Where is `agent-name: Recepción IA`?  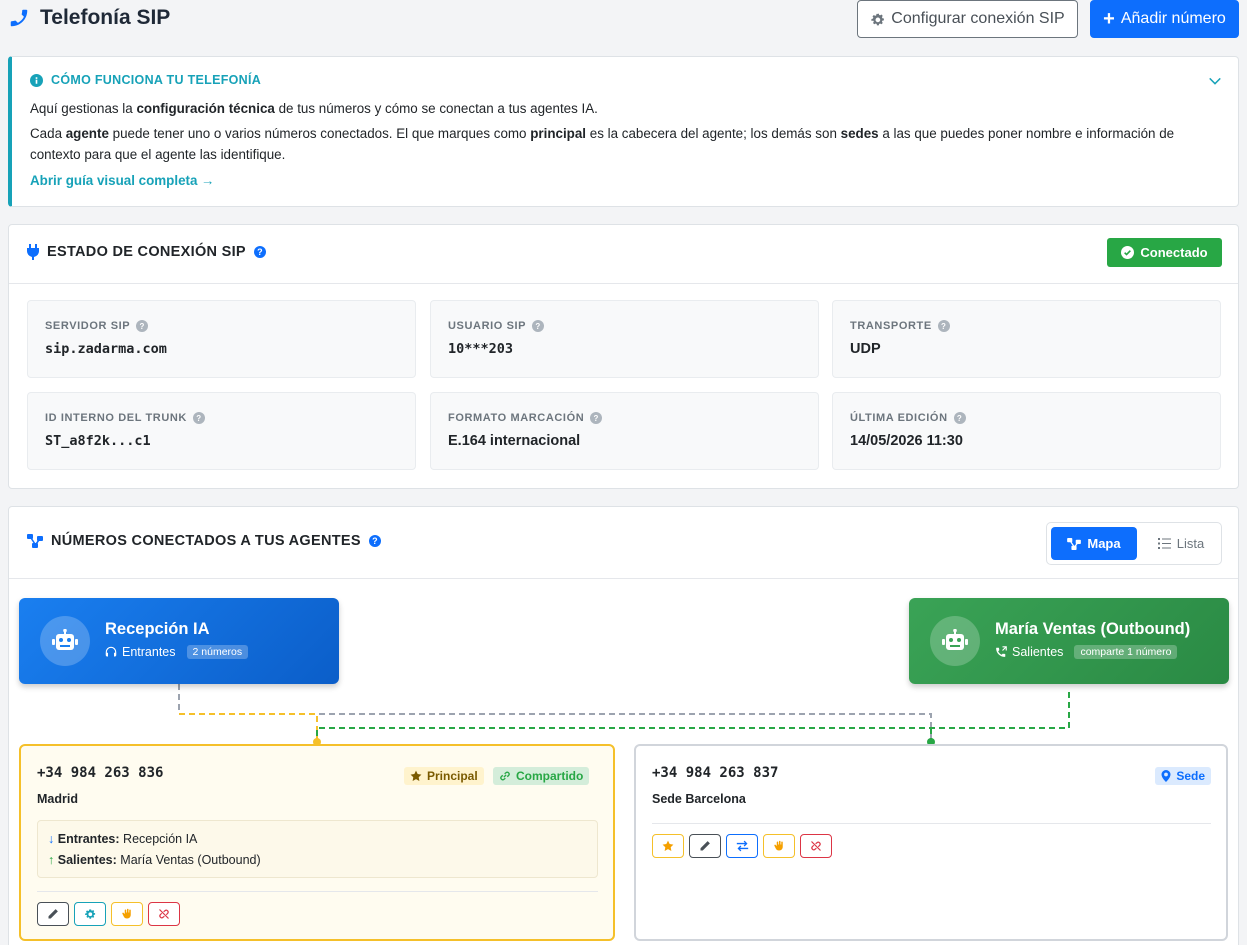
agent-name: Recepción IA is located at coordinates (157, 629).